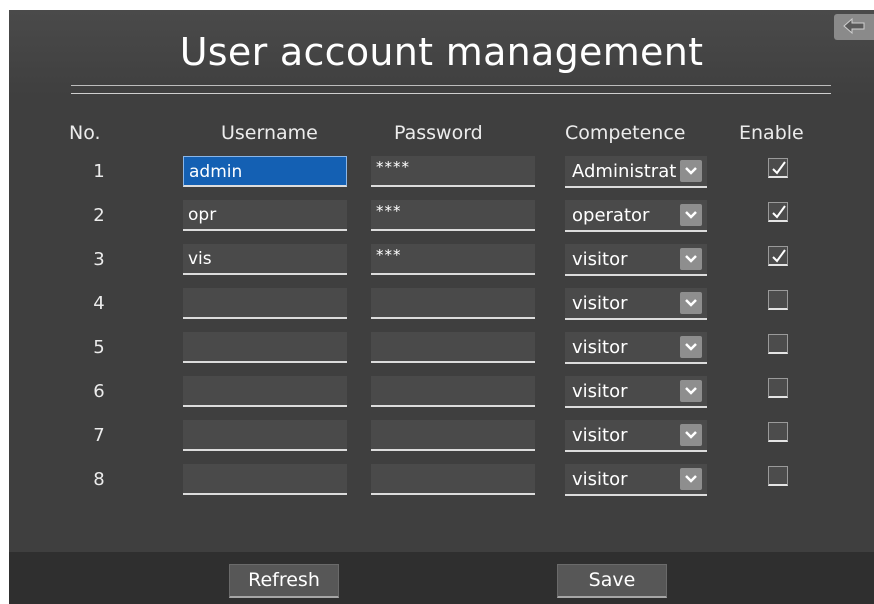  I want to click on column-header-password: Password, so click(438, 133).